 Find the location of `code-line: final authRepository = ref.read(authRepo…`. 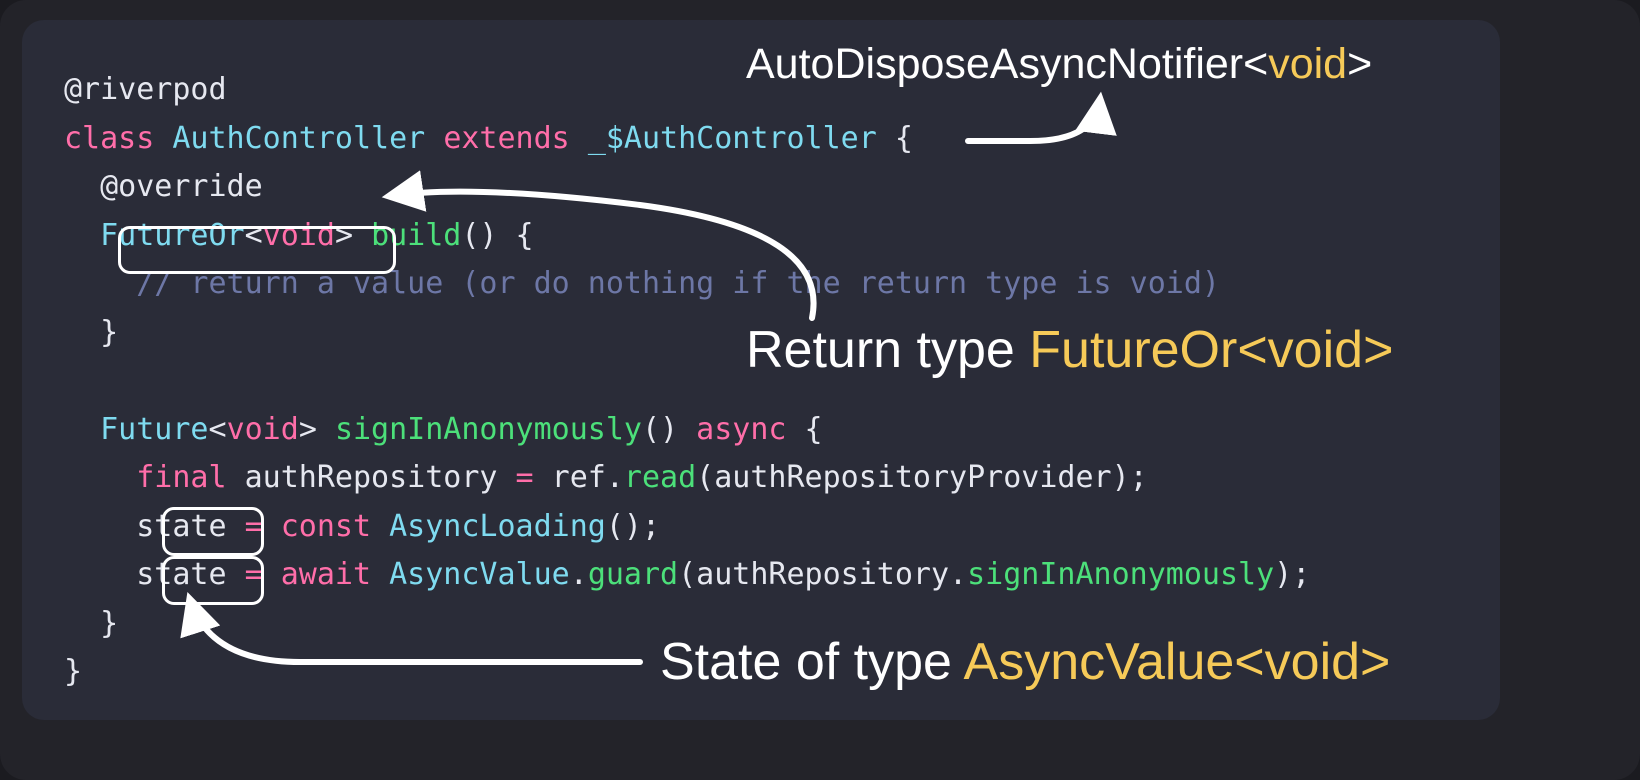

code-line: final authRepository = ref.read(authRepo… is located at coordinates (687, 478).